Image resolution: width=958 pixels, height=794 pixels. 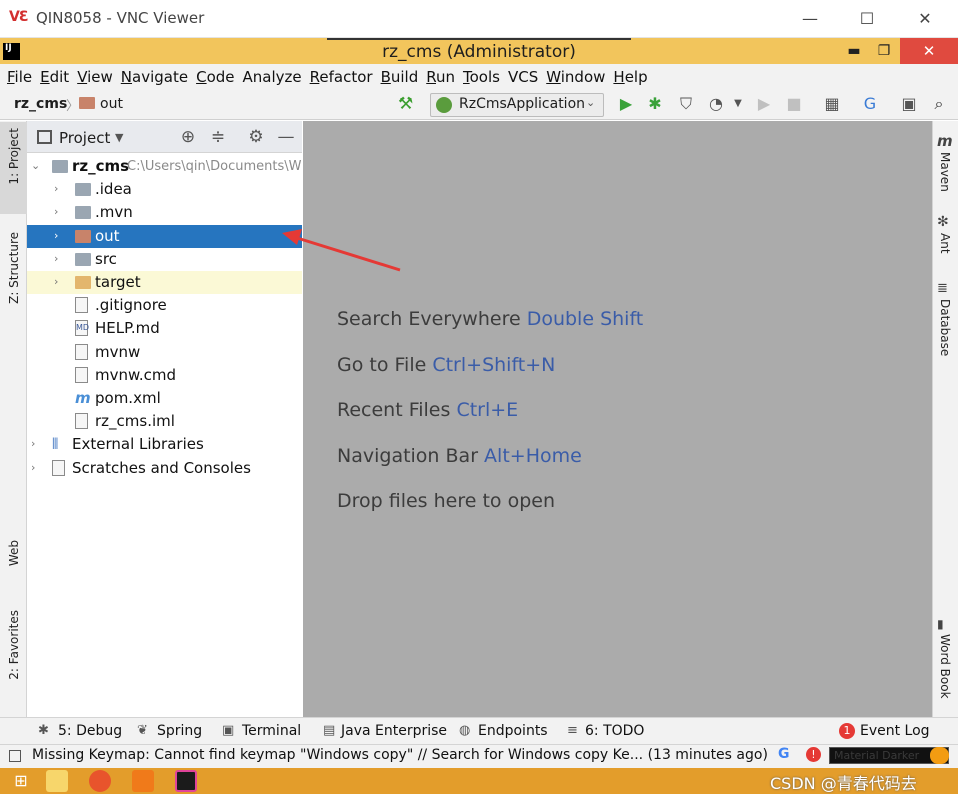 I want to click on vnc-minimize-button: —, so click(x=810, y=19).